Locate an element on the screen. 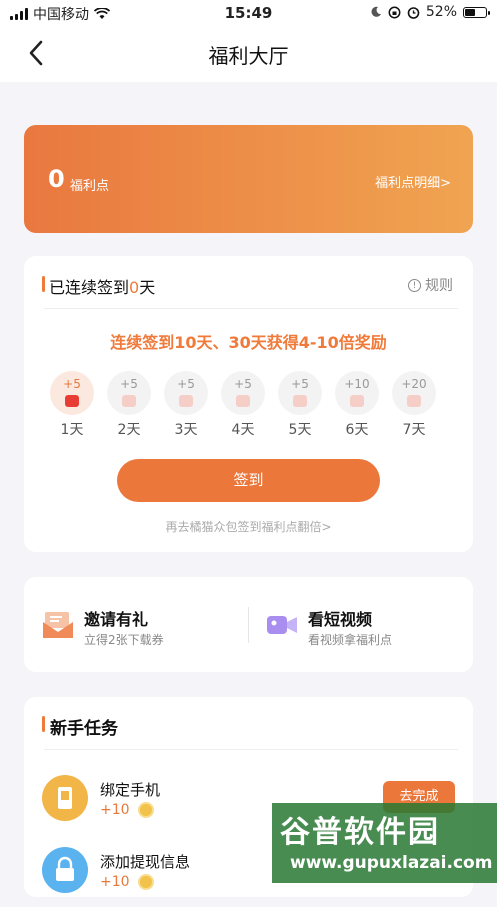 This screenshot has height=907, width=497. day-item: +10 6天 is located at coordinates (357, 405).